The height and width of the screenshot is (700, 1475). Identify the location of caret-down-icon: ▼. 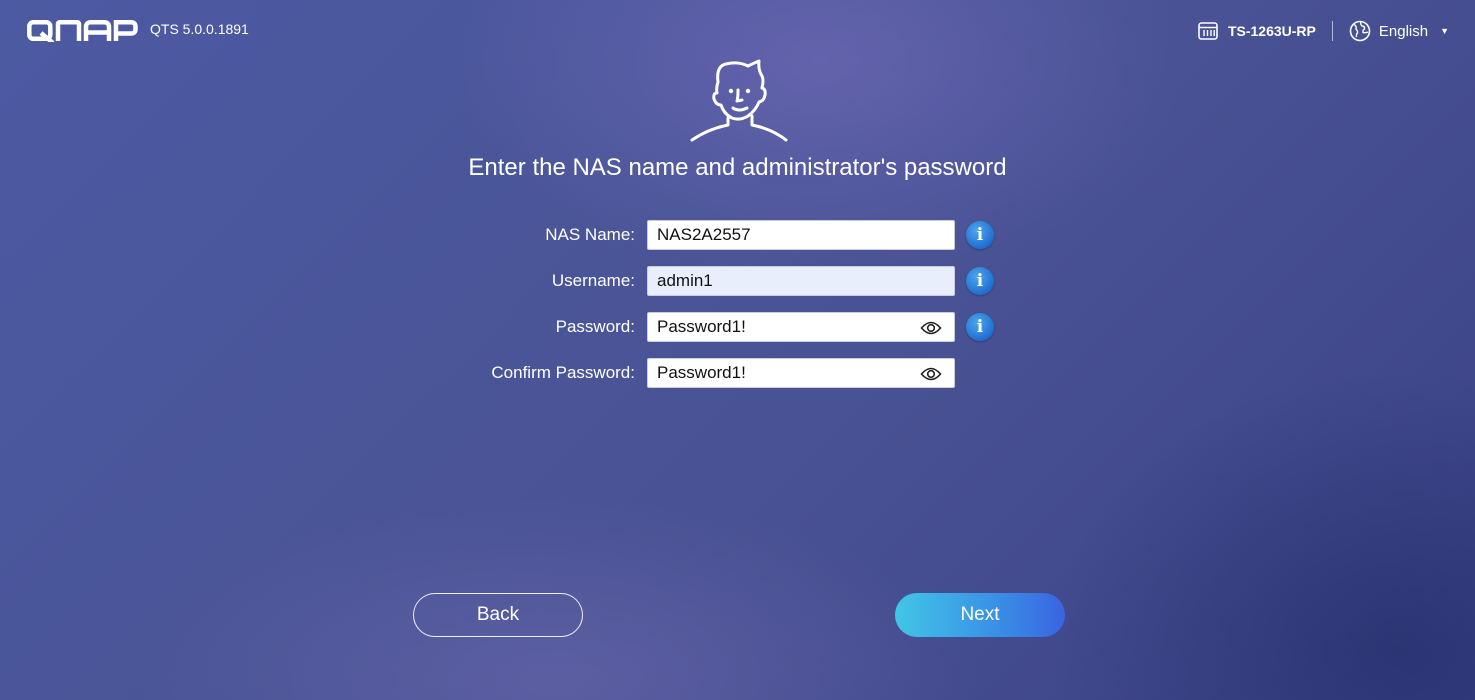
(1444, 31).